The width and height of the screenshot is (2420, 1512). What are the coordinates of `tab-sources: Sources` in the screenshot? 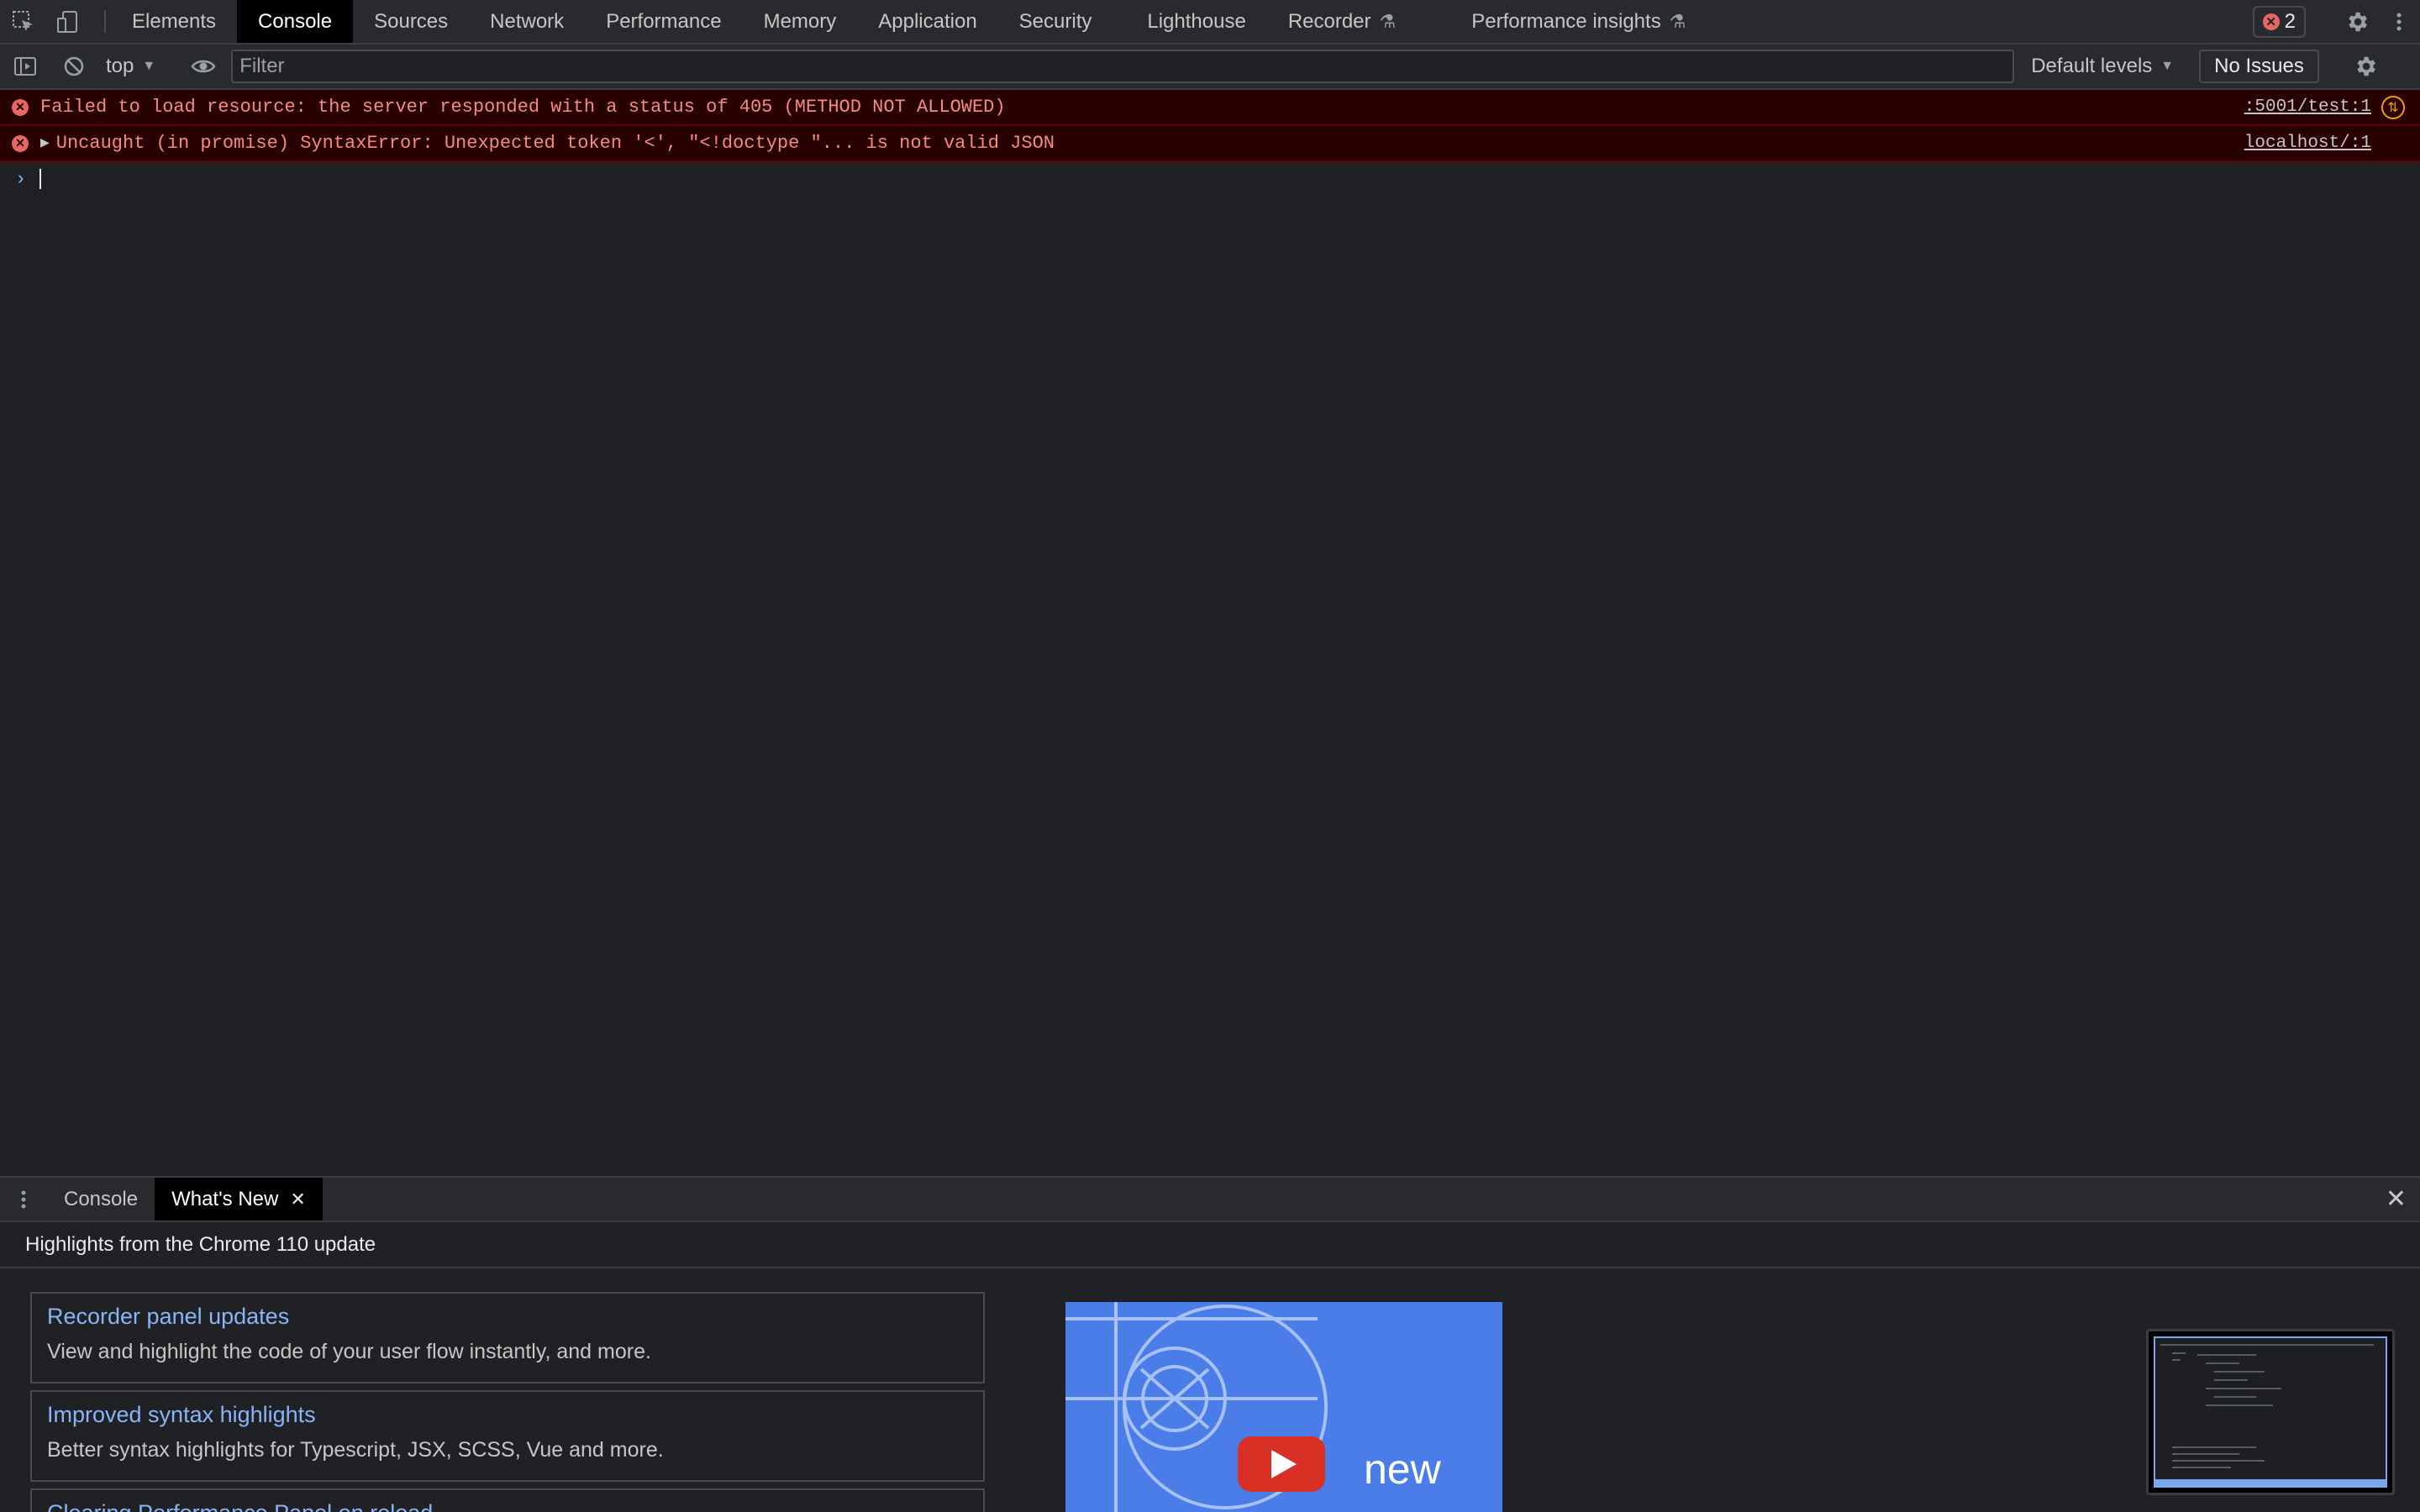 It's located at (411, 21).